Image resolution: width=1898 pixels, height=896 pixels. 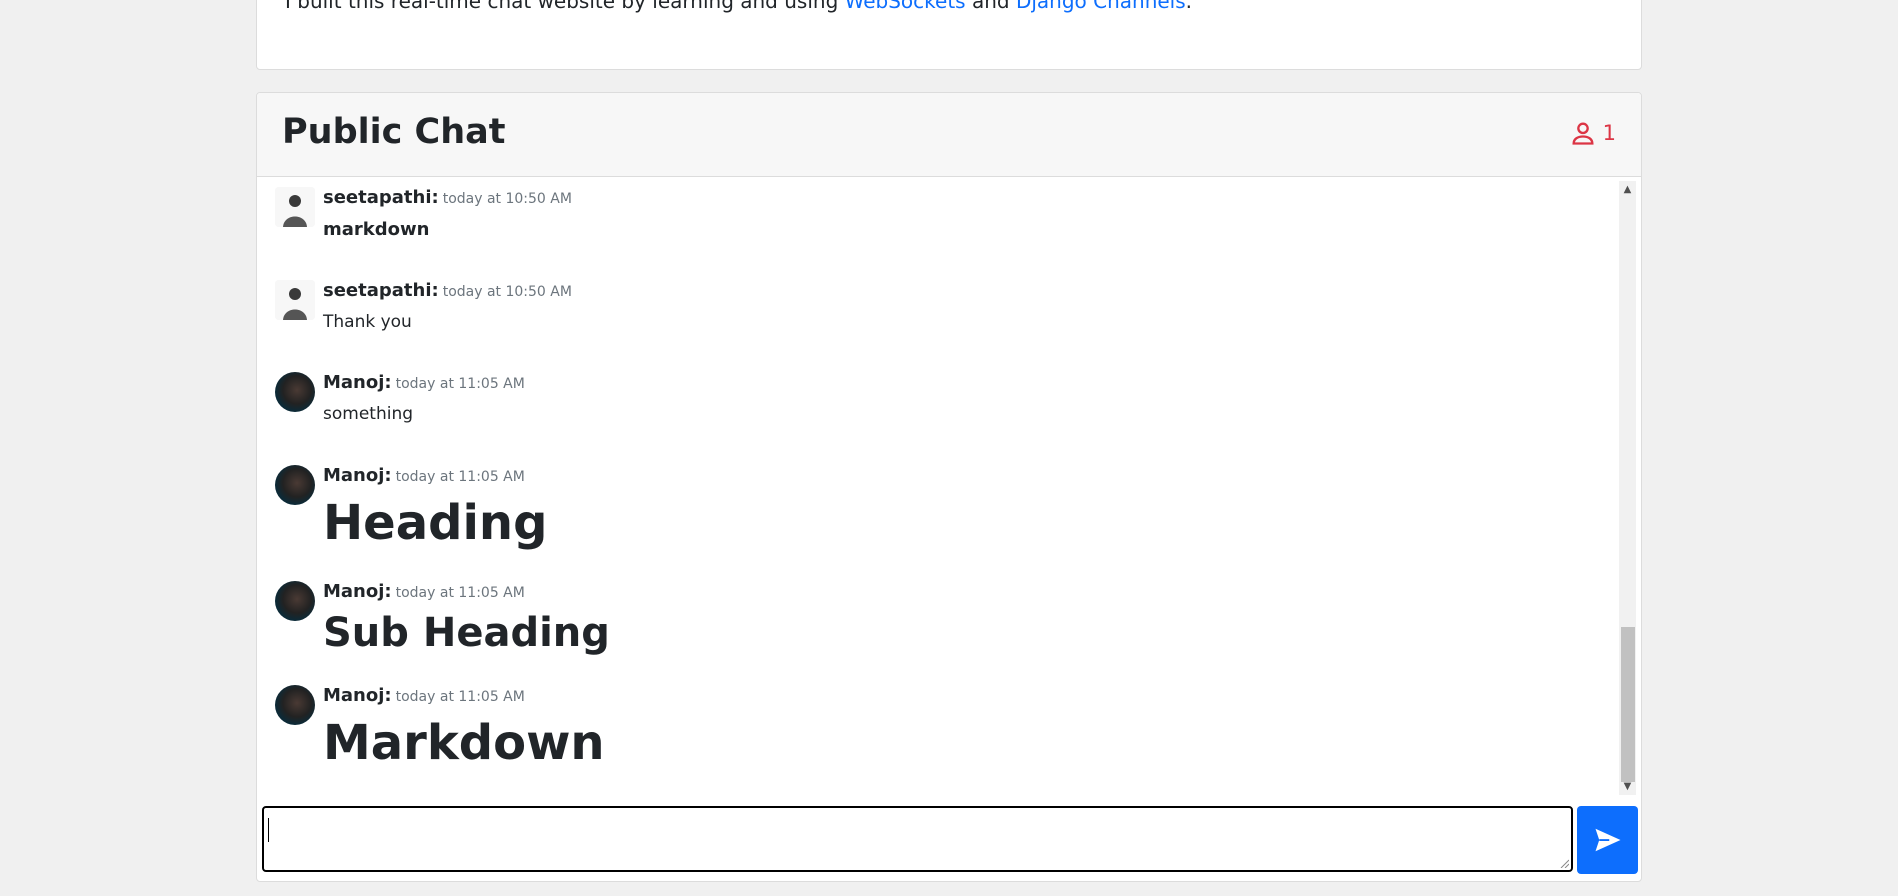 I want to click on message-text: Thank you, so click(x=367, y=322).